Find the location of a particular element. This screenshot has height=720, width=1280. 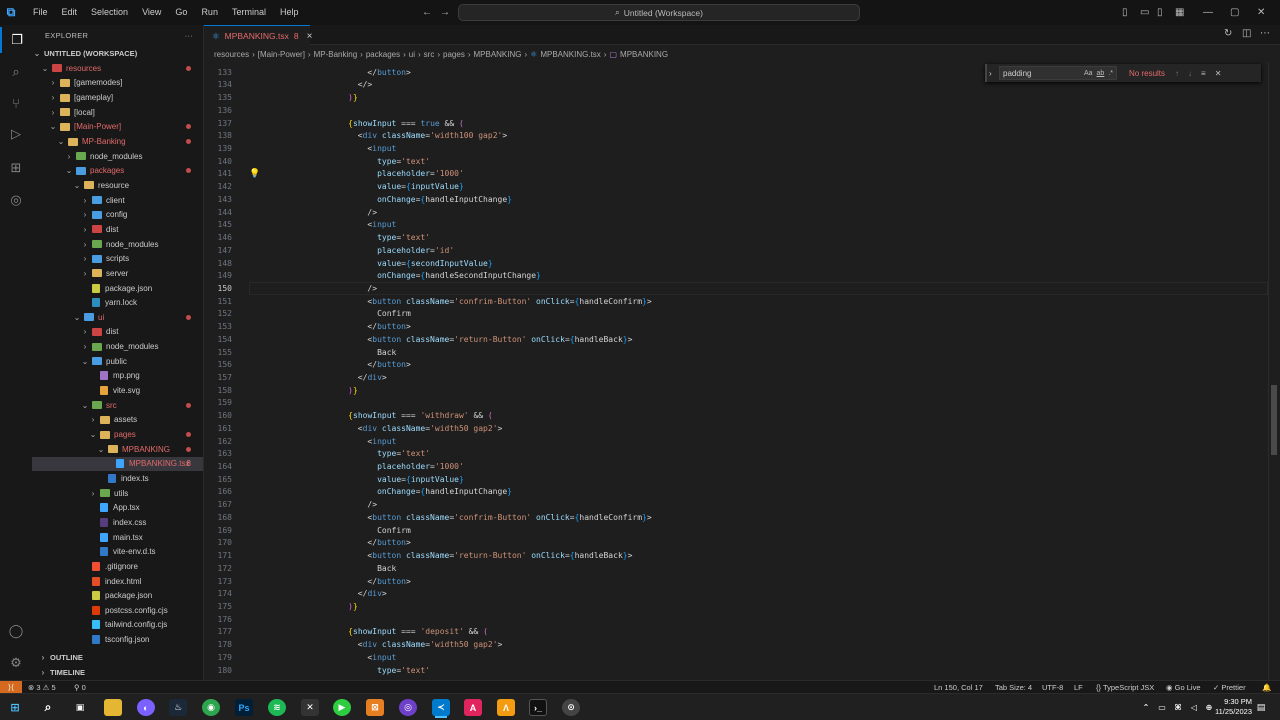

match-case-icon: Aa is located at coordinates (1088, 73).